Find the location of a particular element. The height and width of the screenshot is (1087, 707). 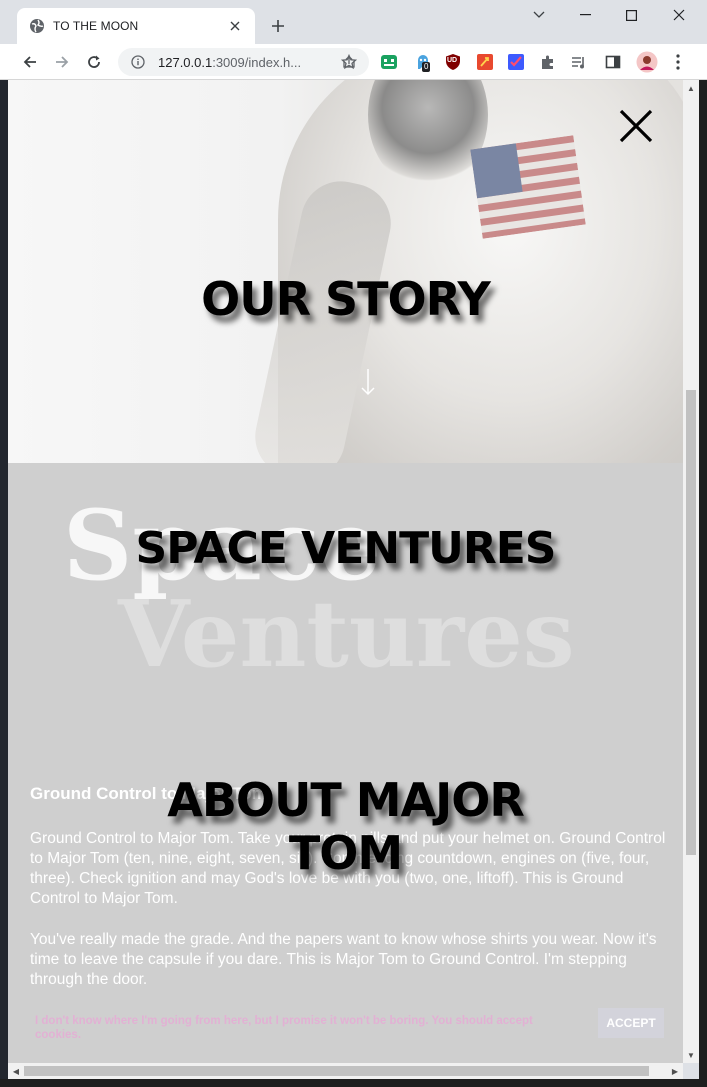

extension-ghost-icon: 0 is located at coordinates (423, 62).